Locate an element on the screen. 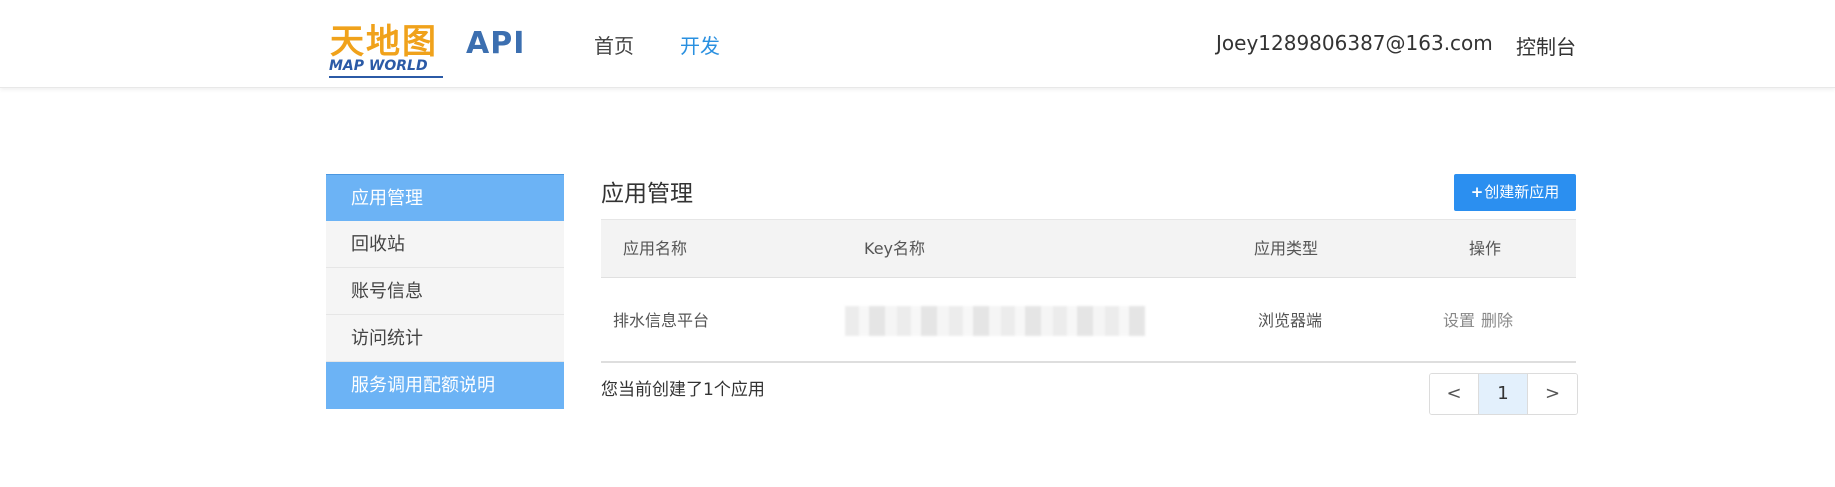 The height and width of the screenshot is (487, 1835). key-value-blurred is located at coordinates (995, 321).